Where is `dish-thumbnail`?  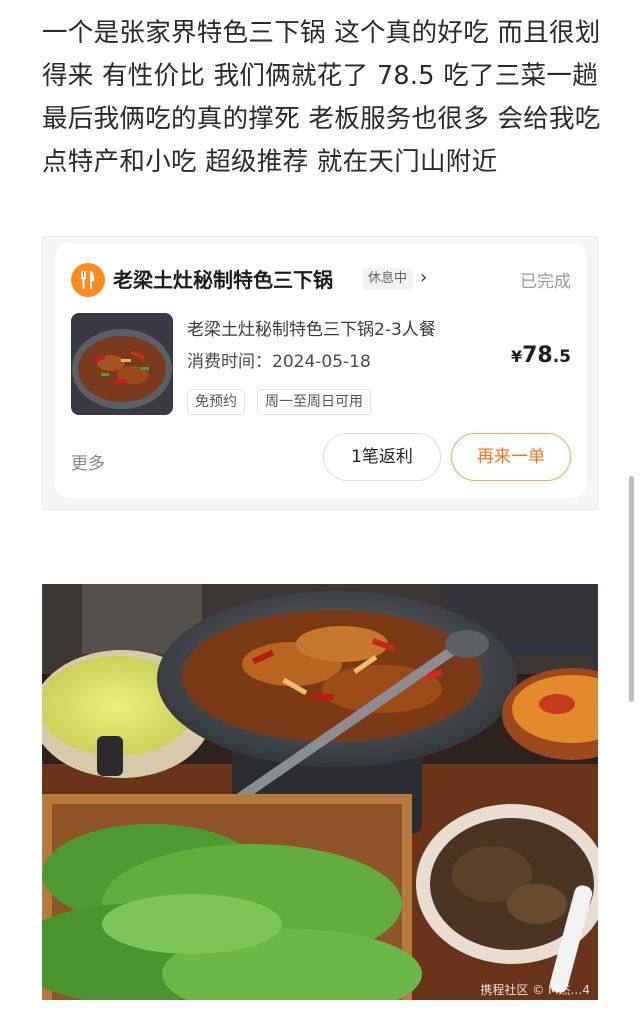 dish-thumbnail is located at coordinates (122, 364).